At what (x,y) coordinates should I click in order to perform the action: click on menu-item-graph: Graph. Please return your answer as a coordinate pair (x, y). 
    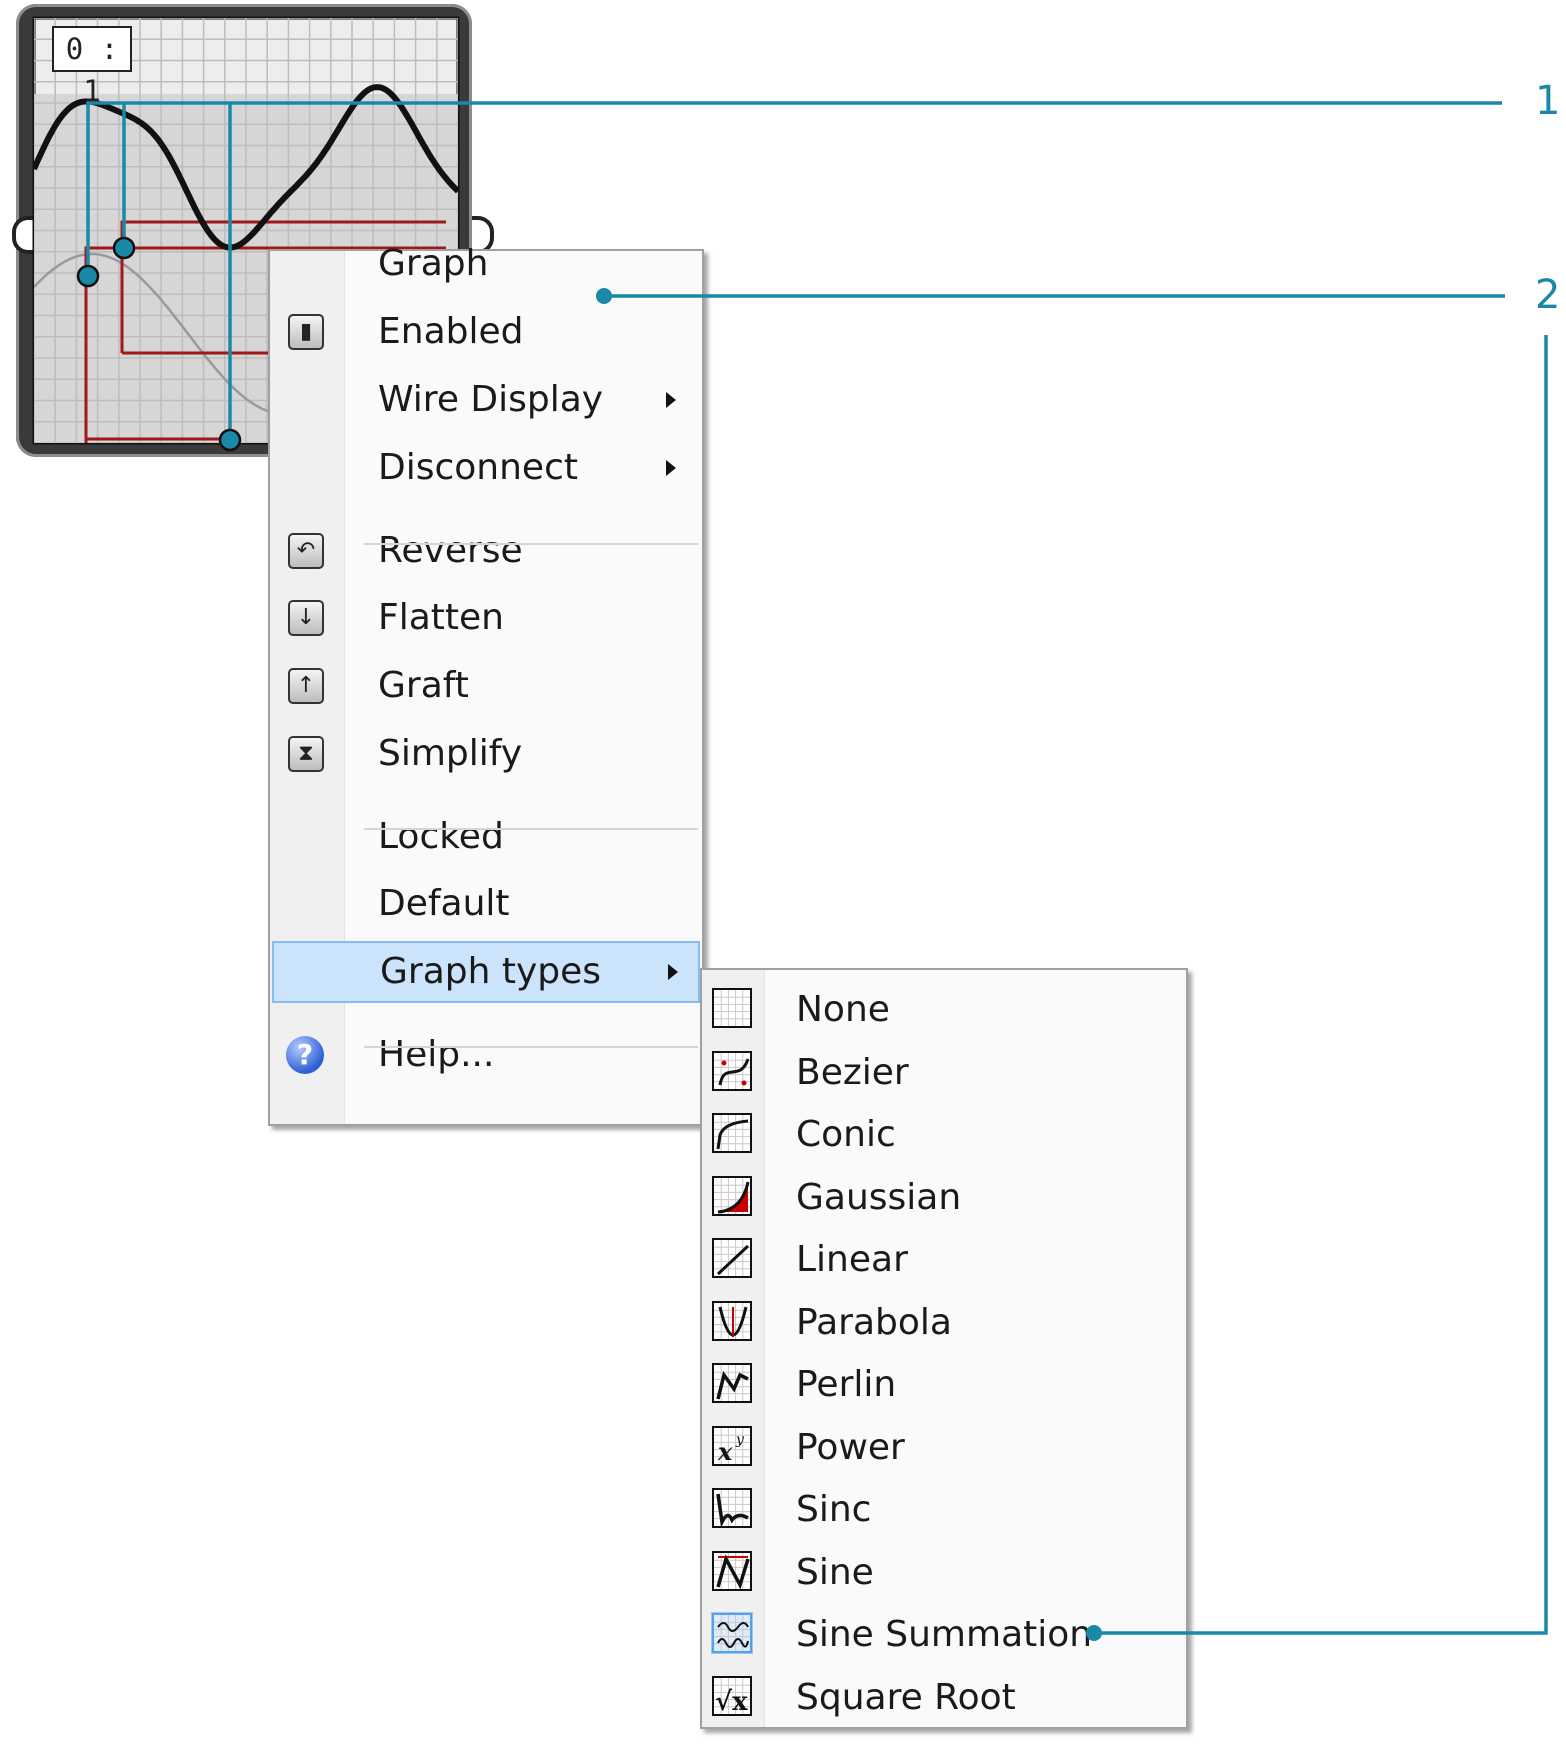
    Looking at the image, I should click on (486, 264).